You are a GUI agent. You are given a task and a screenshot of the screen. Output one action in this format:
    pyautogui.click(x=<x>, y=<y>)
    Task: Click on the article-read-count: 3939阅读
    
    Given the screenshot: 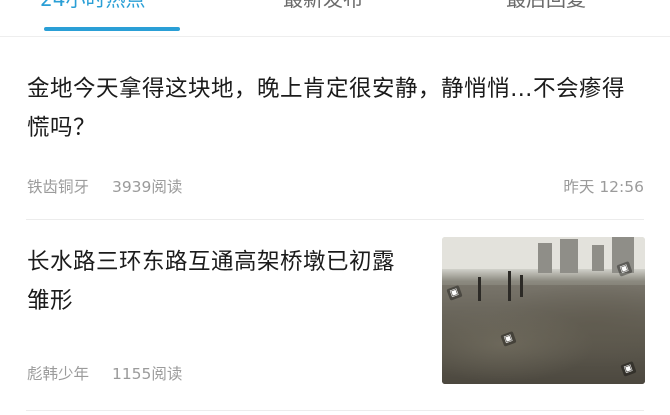 What is the action you would take?
    pyautogui.click(x=147, y=187)
    